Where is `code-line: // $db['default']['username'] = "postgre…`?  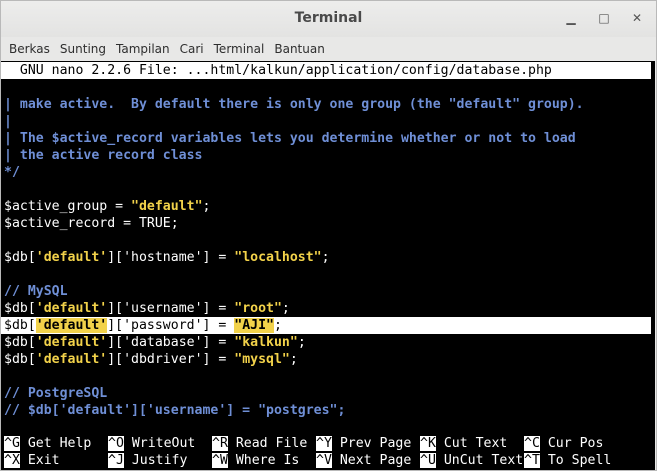 code-line: // $db['default']['username'] = "postgre… is located at coordinates (174, 410).